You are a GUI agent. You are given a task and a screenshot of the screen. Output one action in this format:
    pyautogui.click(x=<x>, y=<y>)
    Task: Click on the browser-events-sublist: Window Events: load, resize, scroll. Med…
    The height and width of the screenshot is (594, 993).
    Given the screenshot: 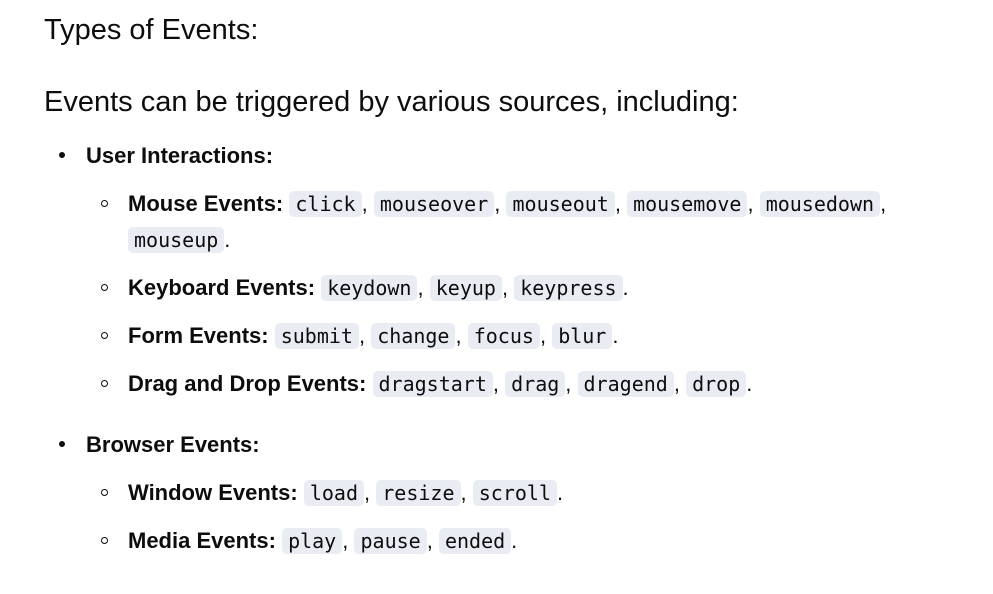 What is the action you would take?
    pyautogui.click(x=522, y=517)
    